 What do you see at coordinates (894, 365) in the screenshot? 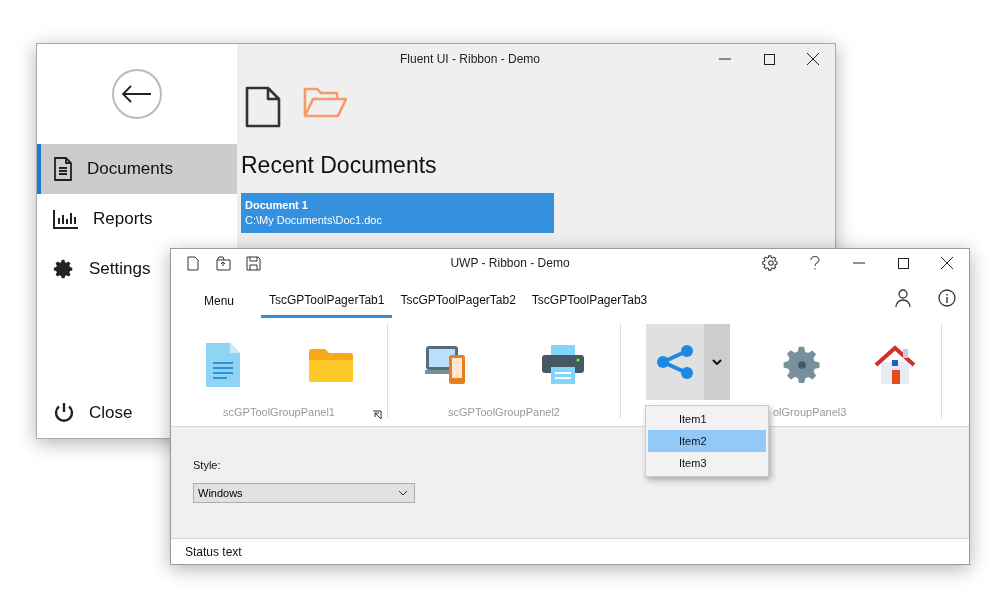
I see `house-button` at bounding box center [894, 365].